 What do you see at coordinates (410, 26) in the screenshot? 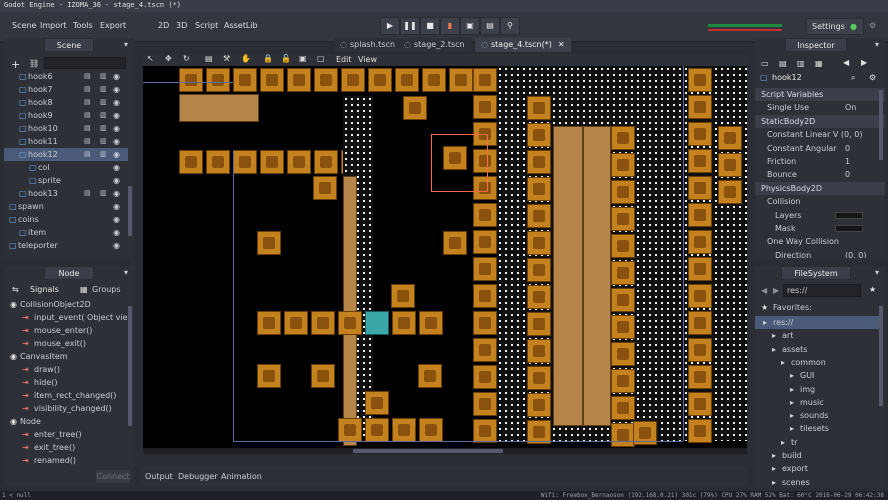
I see `pause-button: ❚❚` at bounding box center [410, 26].